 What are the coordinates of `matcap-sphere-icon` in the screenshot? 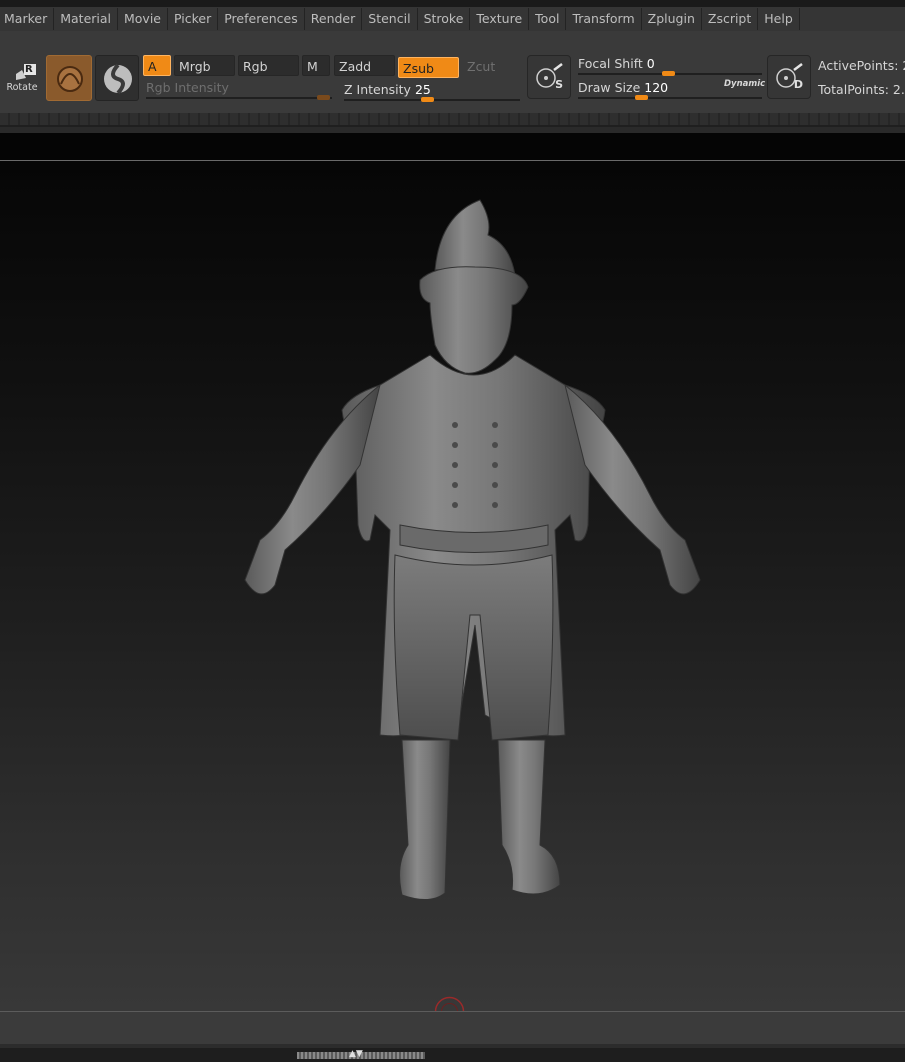 It's located at (118, 79).